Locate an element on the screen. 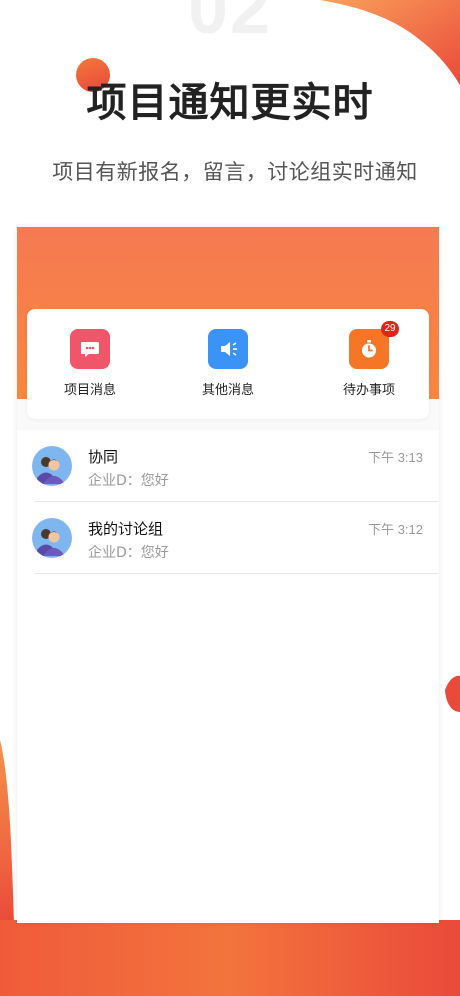 The width and height of the screenshot is (460, 996). shortcut-label: 待办事项 is located at coordinates (368, 390).